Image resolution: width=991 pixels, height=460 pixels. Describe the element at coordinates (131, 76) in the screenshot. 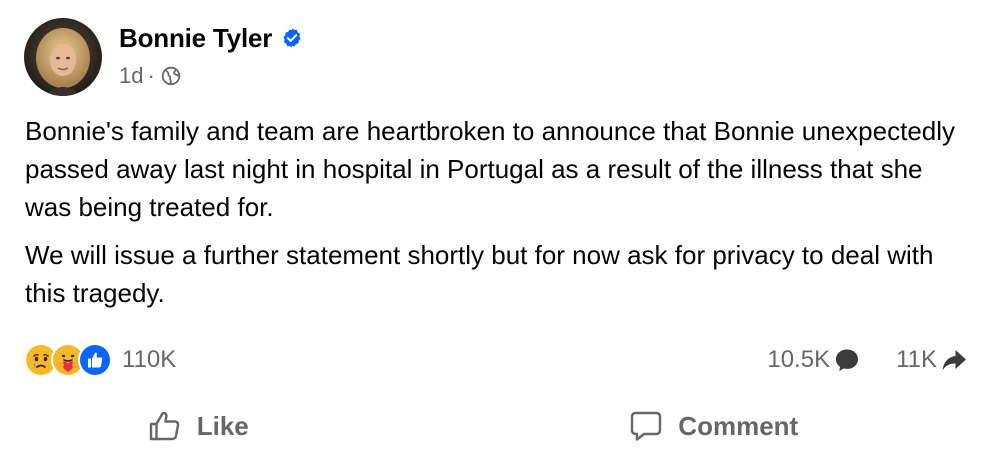

I see `post-timestamp: 1d` at that location.